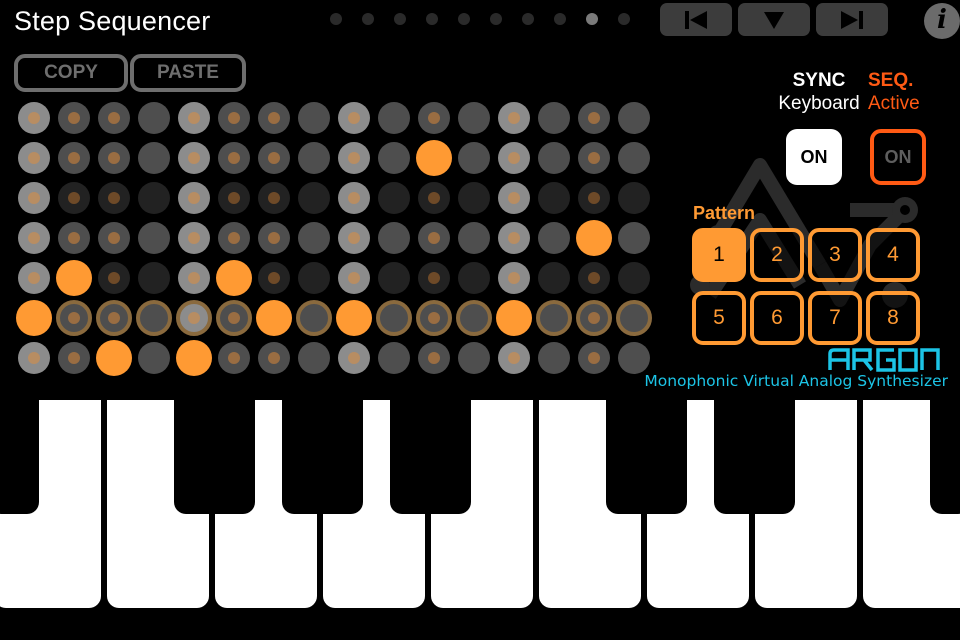  I want to click on info-button: i, so click(942, 21).